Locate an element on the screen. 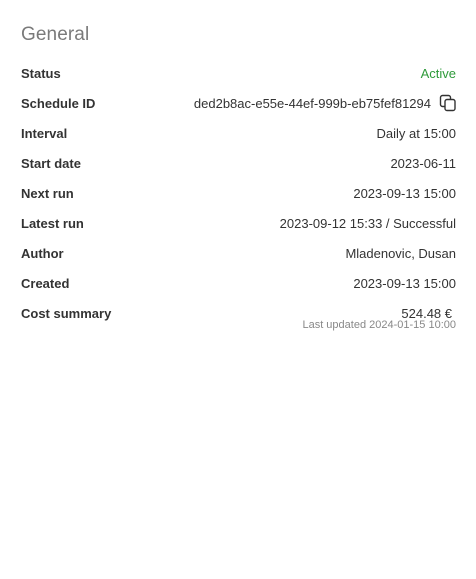 This screenshot has width=476, height=579. next-run-label: Next run is located at coordinates (47, 193).